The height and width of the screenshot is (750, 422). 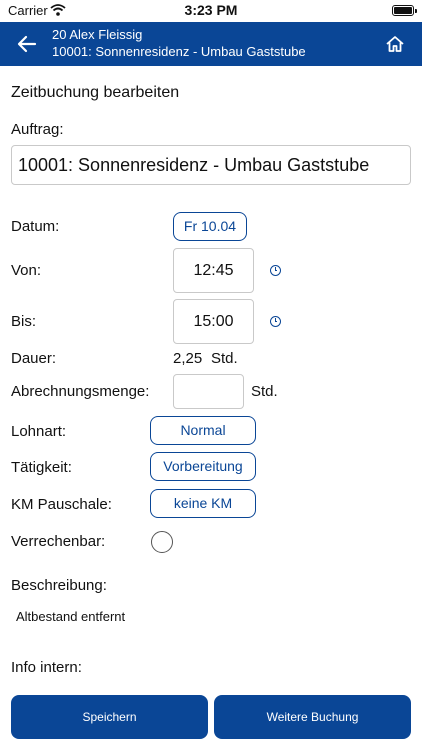 What do you see at coordinates (27, 44) in the screenshot?
I see `back-arrow-icon` at bounding box center [27, 44].